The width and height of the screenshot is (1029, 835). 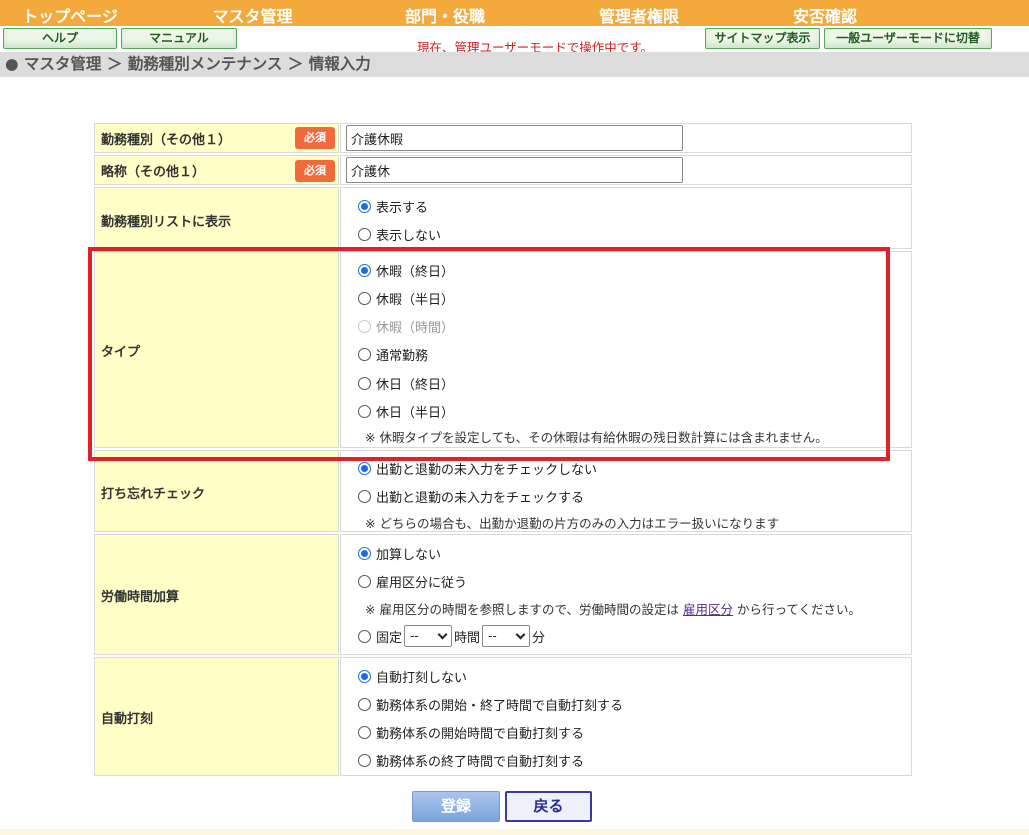 I want to click on radio-stamp-start-end: 勤務体系の開始・終了時間で自動打刻する, so click(x=491, y=704).